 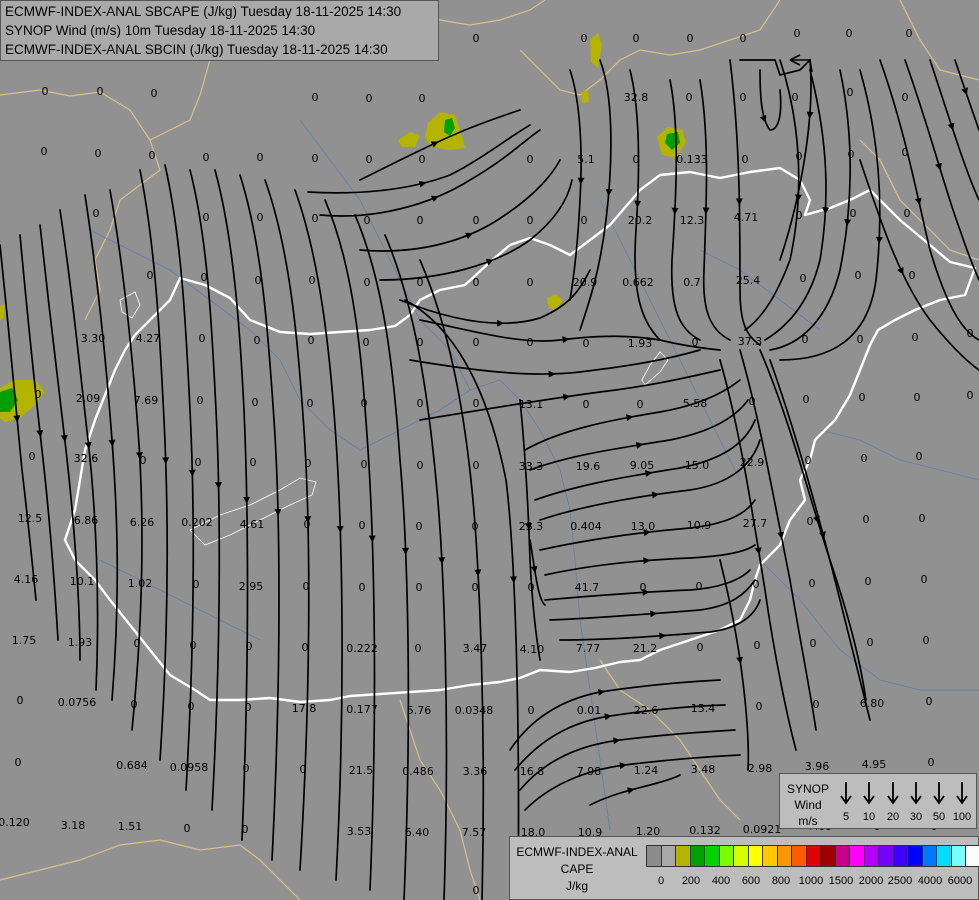 What do you see at coordinates (916, 817) in the screenshot?
I see `wind-speed-30: 30` at bounding box center [916, 817].